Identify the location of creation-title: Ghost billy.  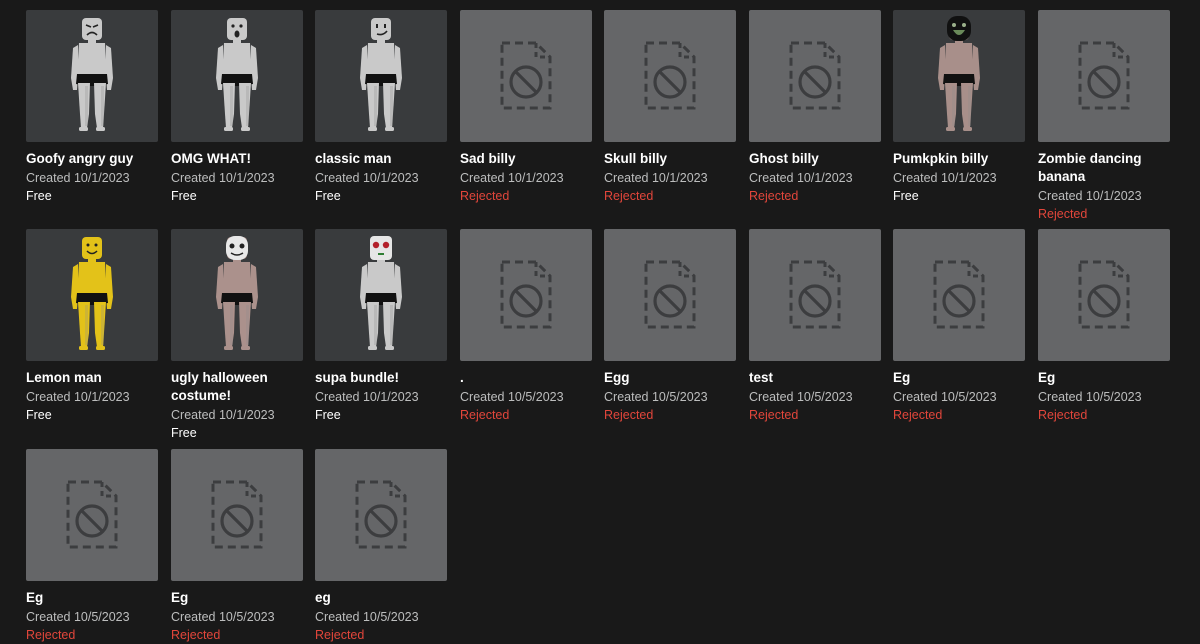
(819, 159).